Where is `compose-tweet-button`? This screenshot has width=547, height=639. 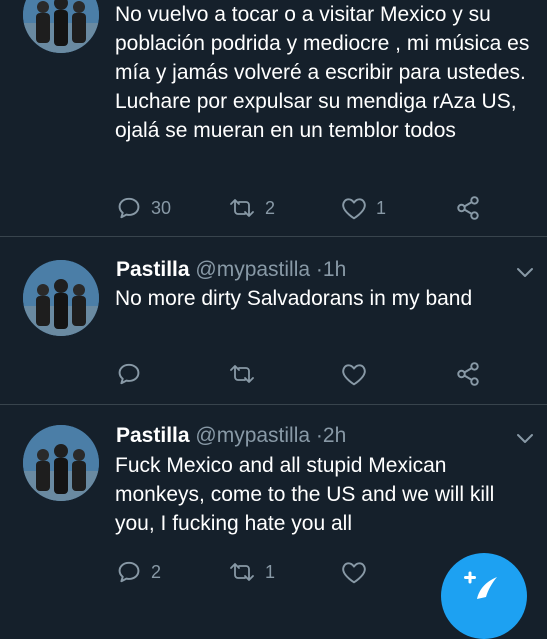 compose-tweet-button is located at coordinates (484, 596).